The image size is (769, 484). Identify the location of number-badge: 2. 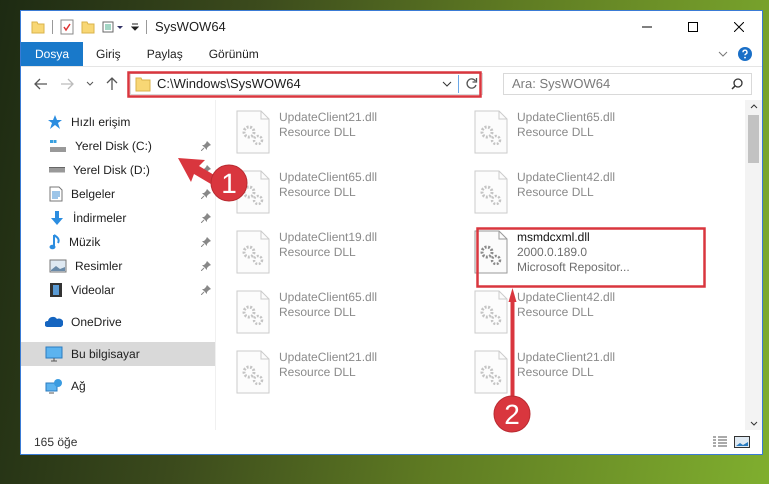
(512, 414).